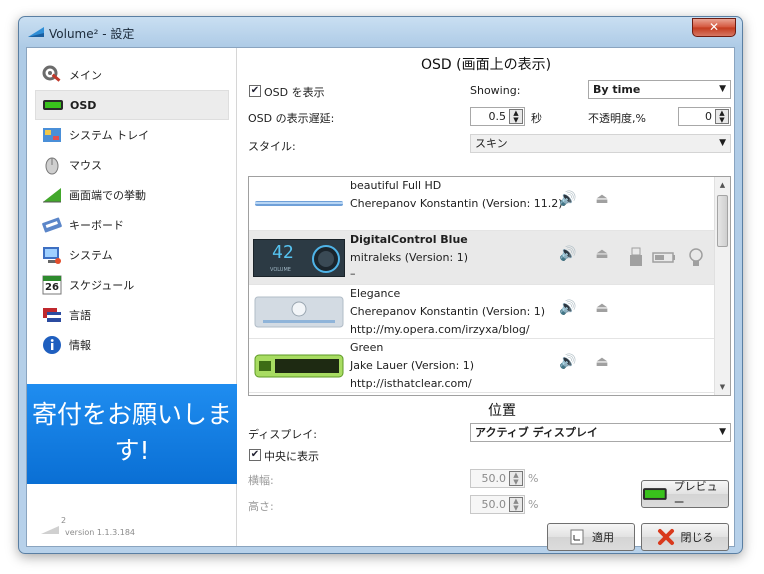 This screenshot has height=574, width=764. I want to click on skin-thumbnail-beautiful, so click(299, 203).